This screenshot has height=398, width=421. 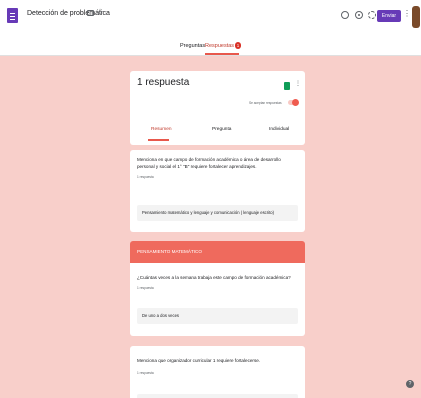 What do you see at coordinates (293, 102) in the screenshot?
I see `accepting-responses-toggle` at bounding box center [293, 102].